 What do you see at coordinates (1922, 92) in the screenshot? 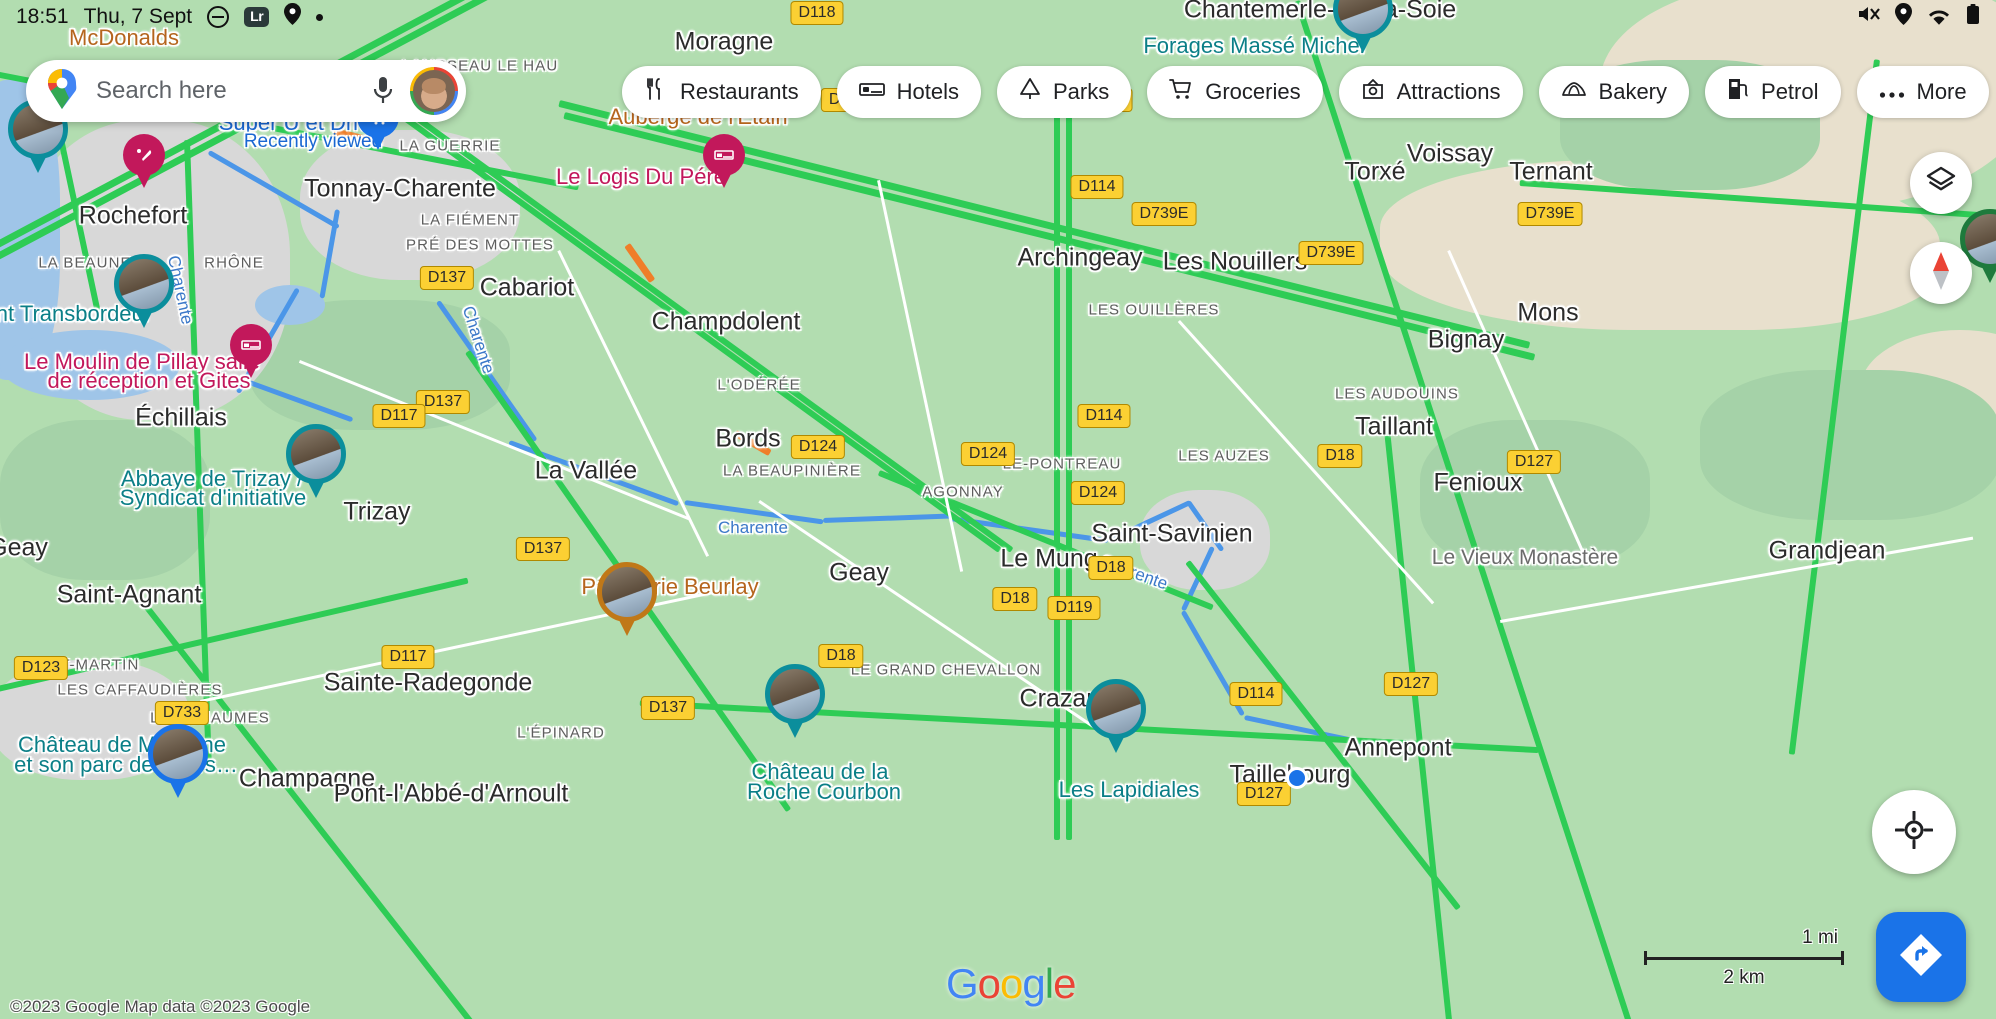
I see `chip-more: More` at bounding box center [1922, 92].